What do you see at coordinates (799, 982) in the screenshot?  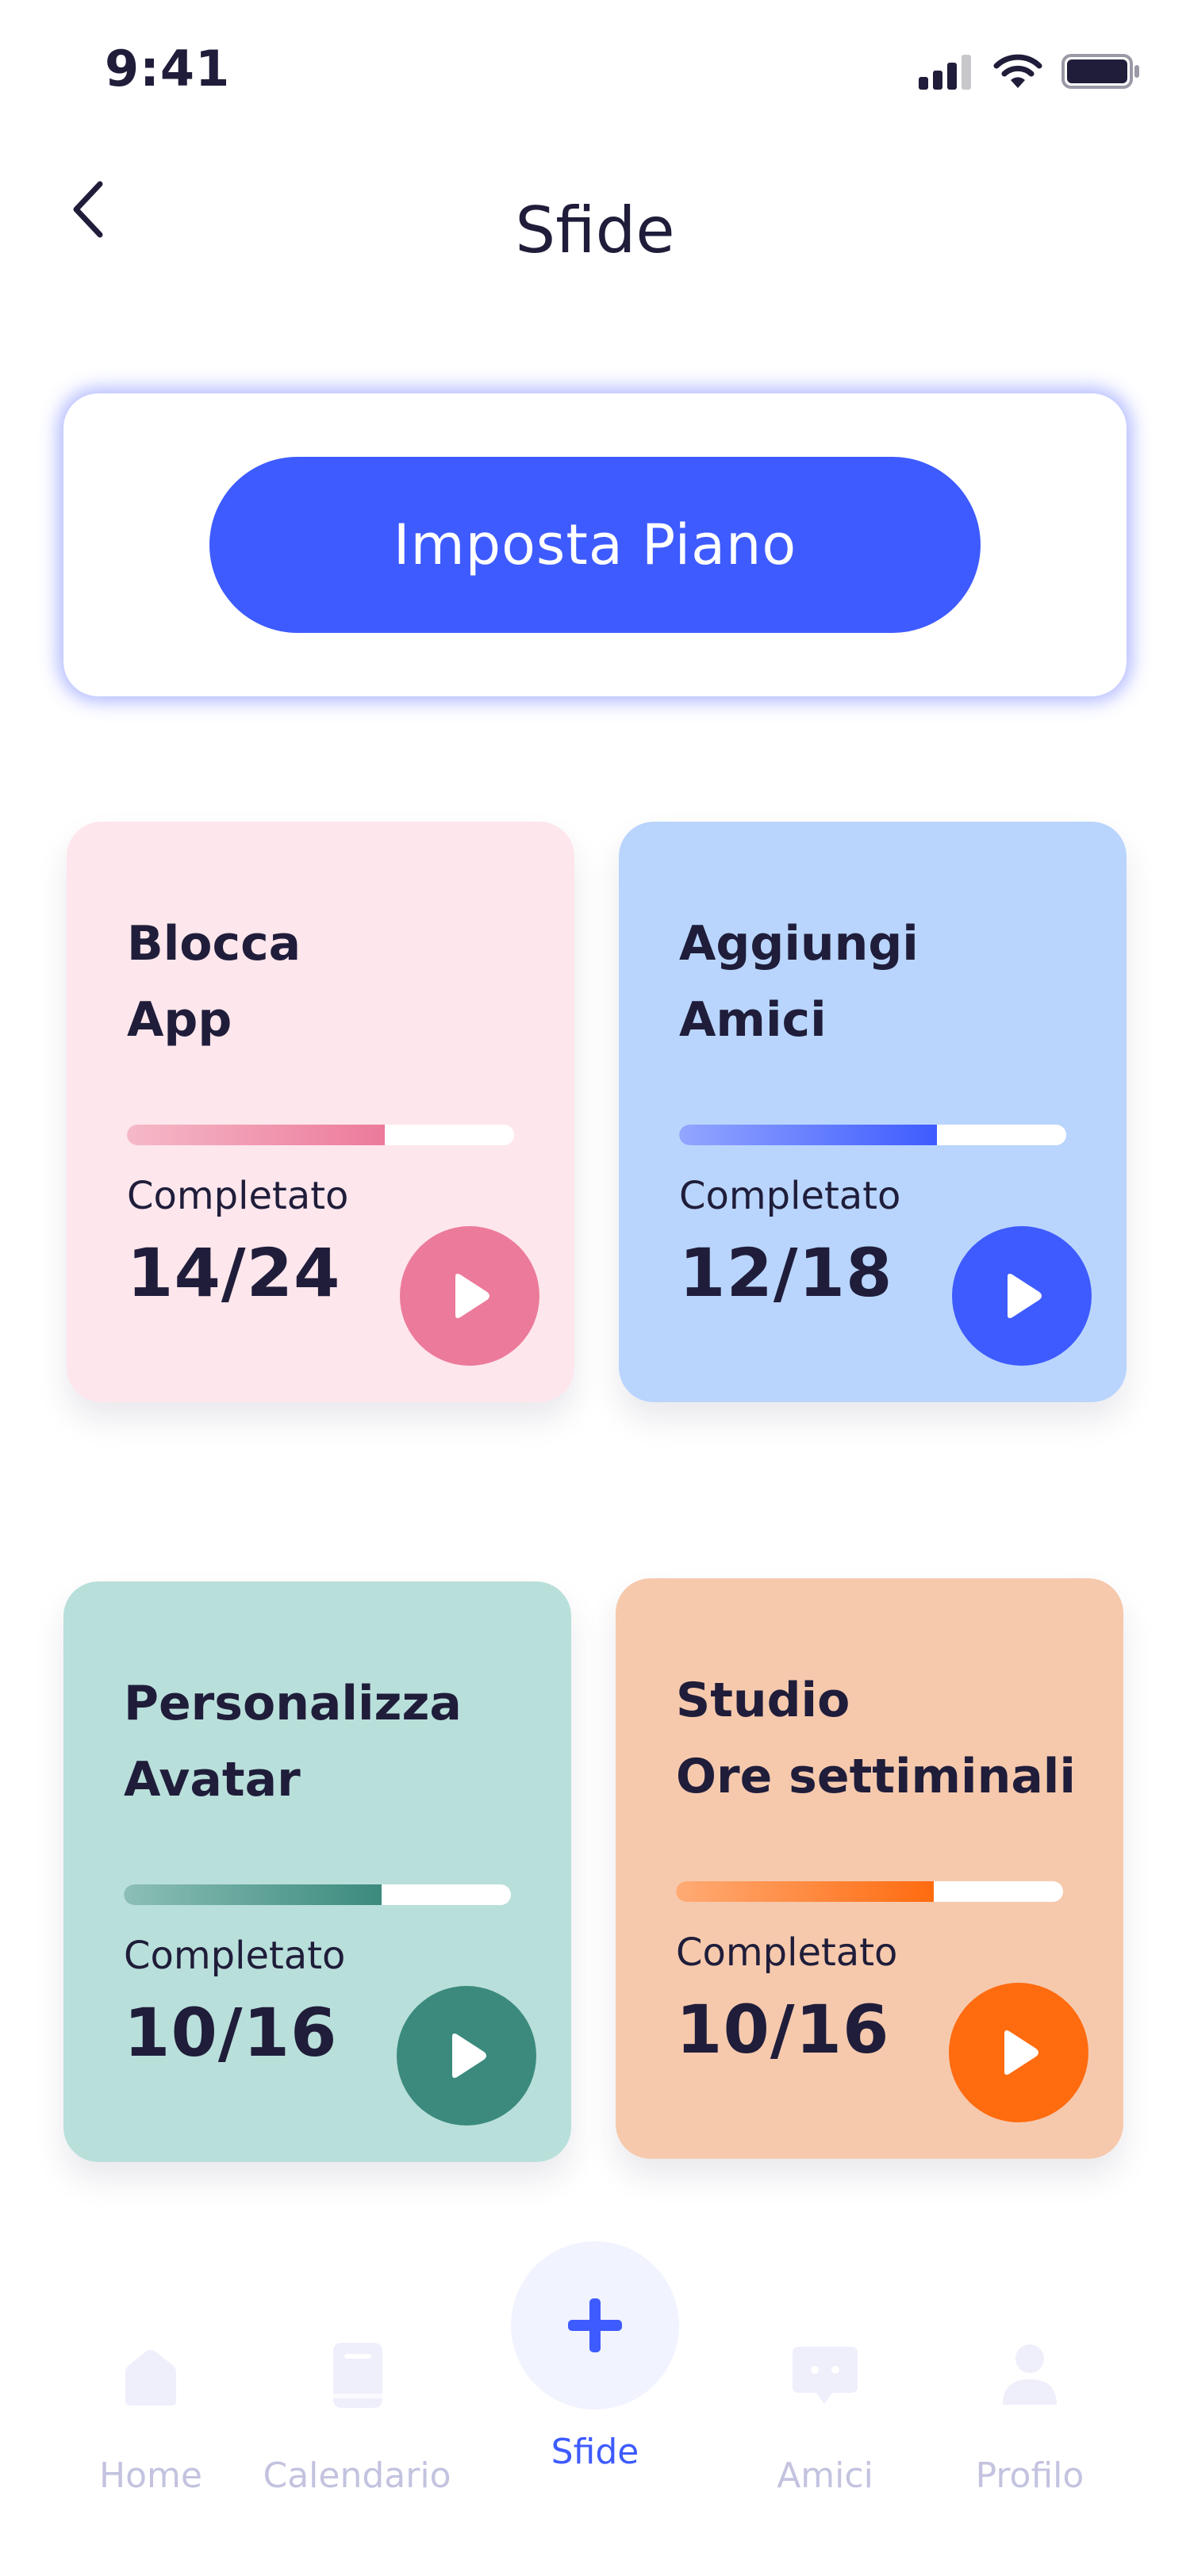 I see `challenge-title: Aggiungi Amici` at bounding box center [799, 982].